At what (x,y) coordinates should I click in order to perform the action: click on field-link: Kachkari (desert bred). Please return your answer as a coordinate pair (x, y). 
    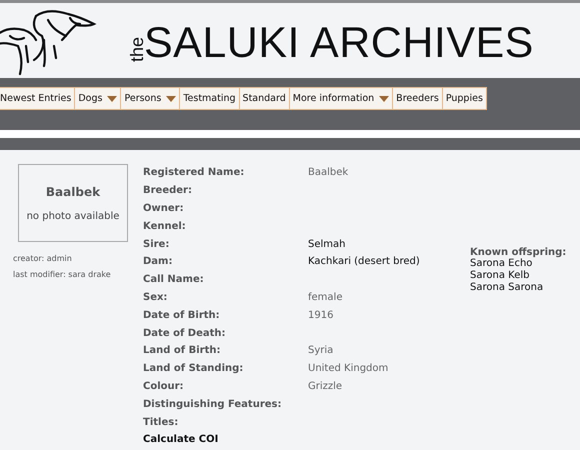
    Looking at the image, I should click on (364, 262).